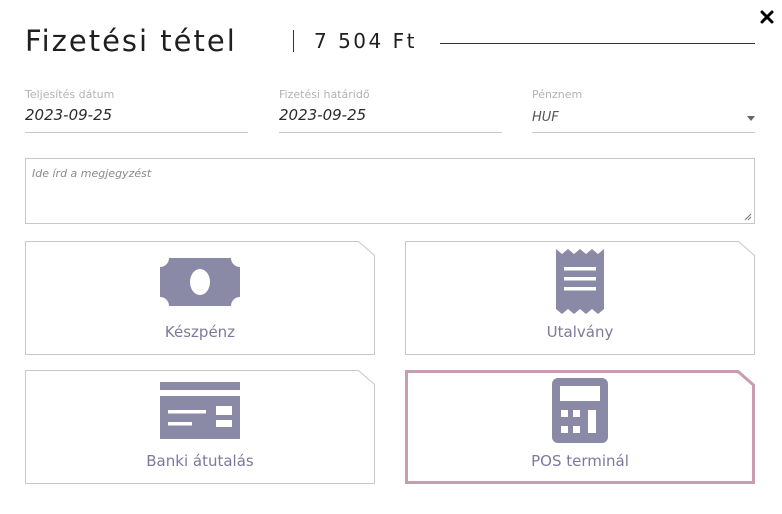  I want to click on currency-value: HUF, so click(545, 117).